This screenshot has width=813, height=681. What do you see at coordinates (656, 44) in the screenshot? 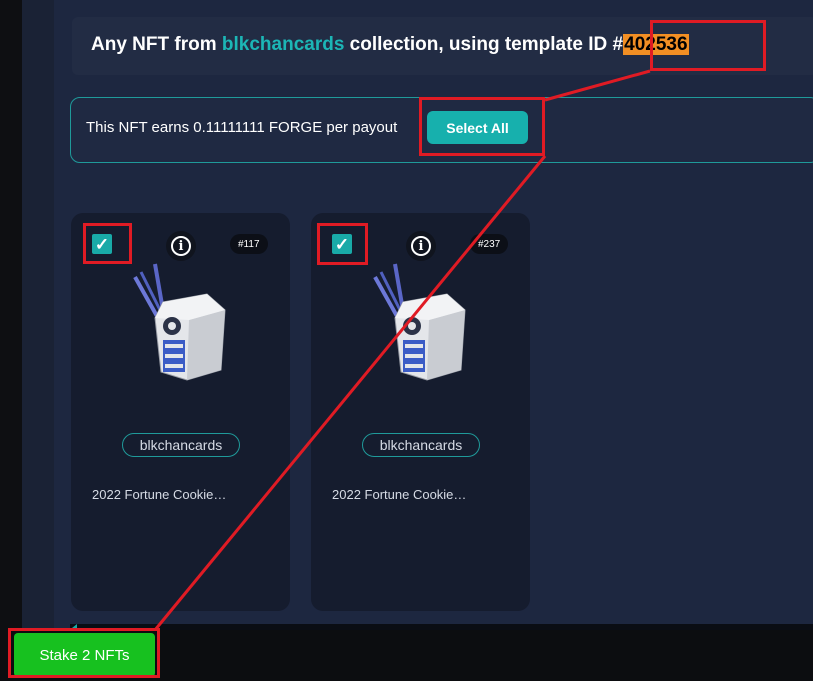
I see `template-id: 402536` at bounding box center [656, 44].